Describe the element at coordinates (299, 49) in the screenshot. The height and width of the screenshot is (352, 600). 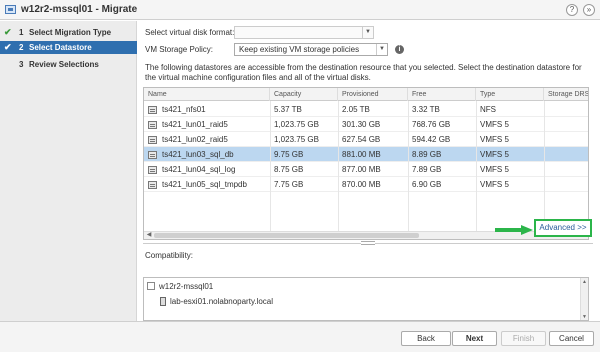
I see `storage-policy-value: Keep existing VM storage policies` at that location.